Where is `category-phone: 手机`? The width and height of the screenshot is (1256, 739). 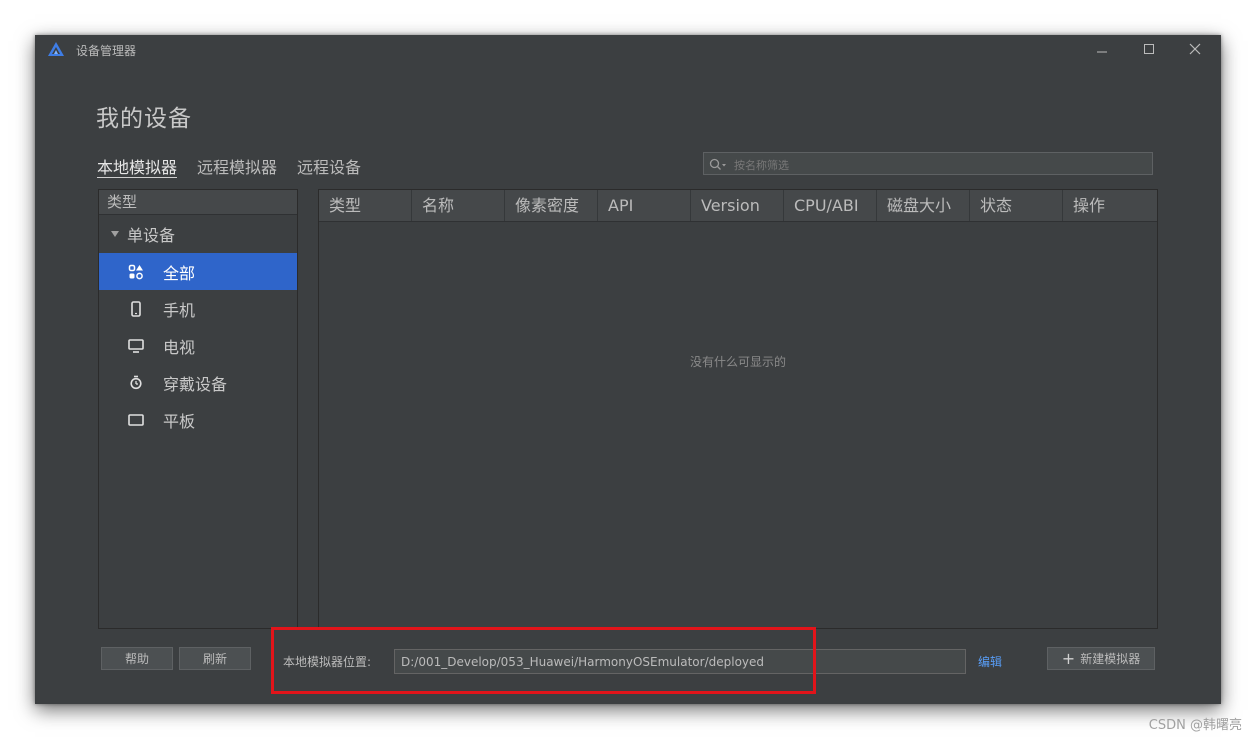 category-phone: 手机 is located at coordinates (198, 308).